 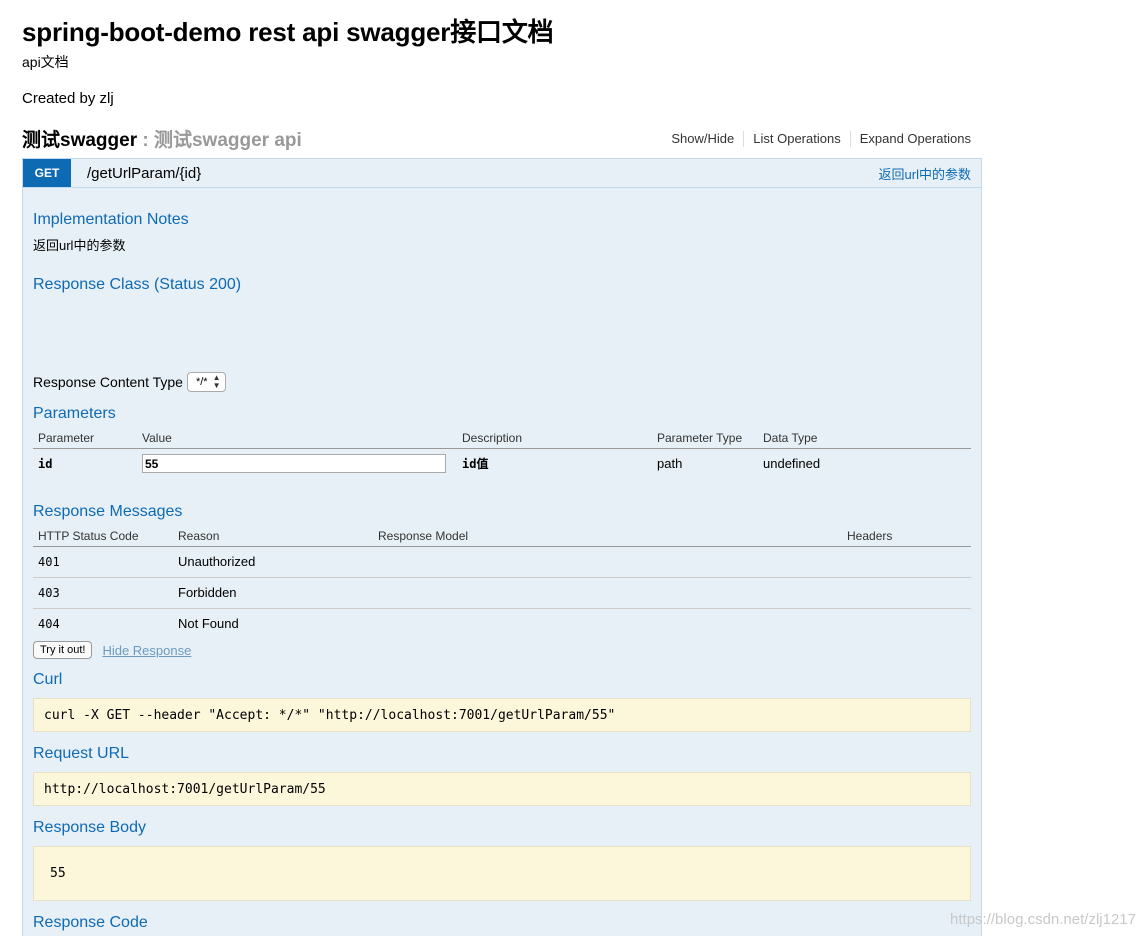 I want to click on response-code-title: Response Code, so click(x=90, y=922).